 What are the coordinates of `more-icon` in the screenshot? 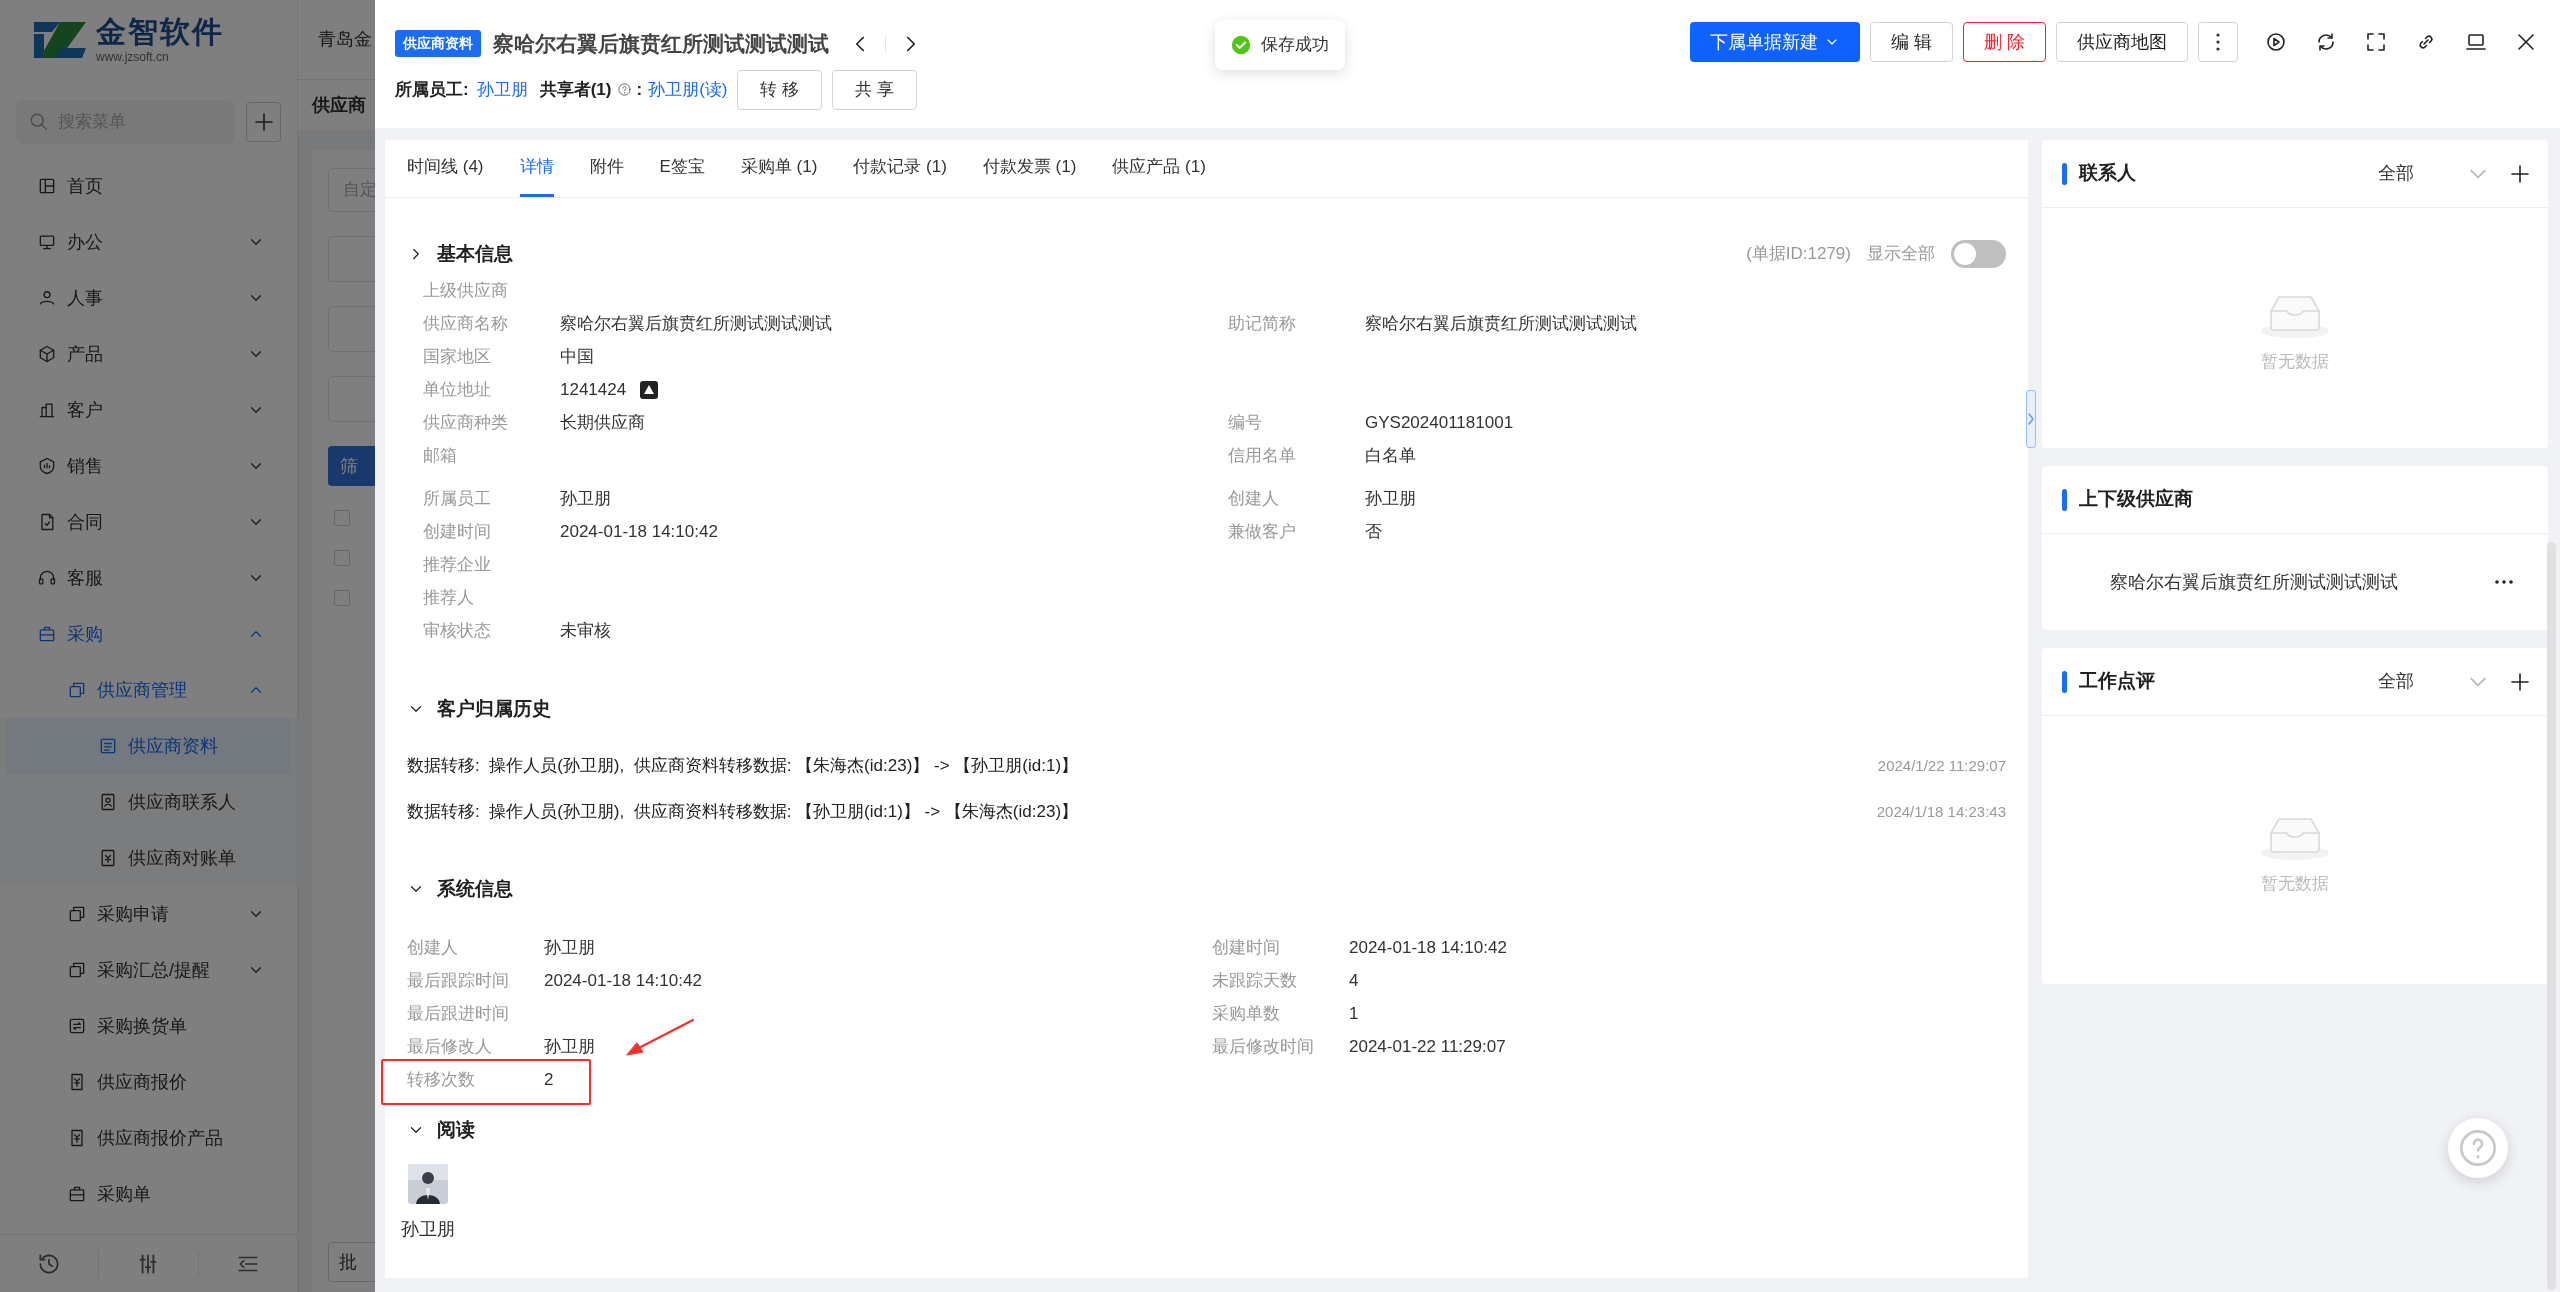 It's located at (2504, 582).